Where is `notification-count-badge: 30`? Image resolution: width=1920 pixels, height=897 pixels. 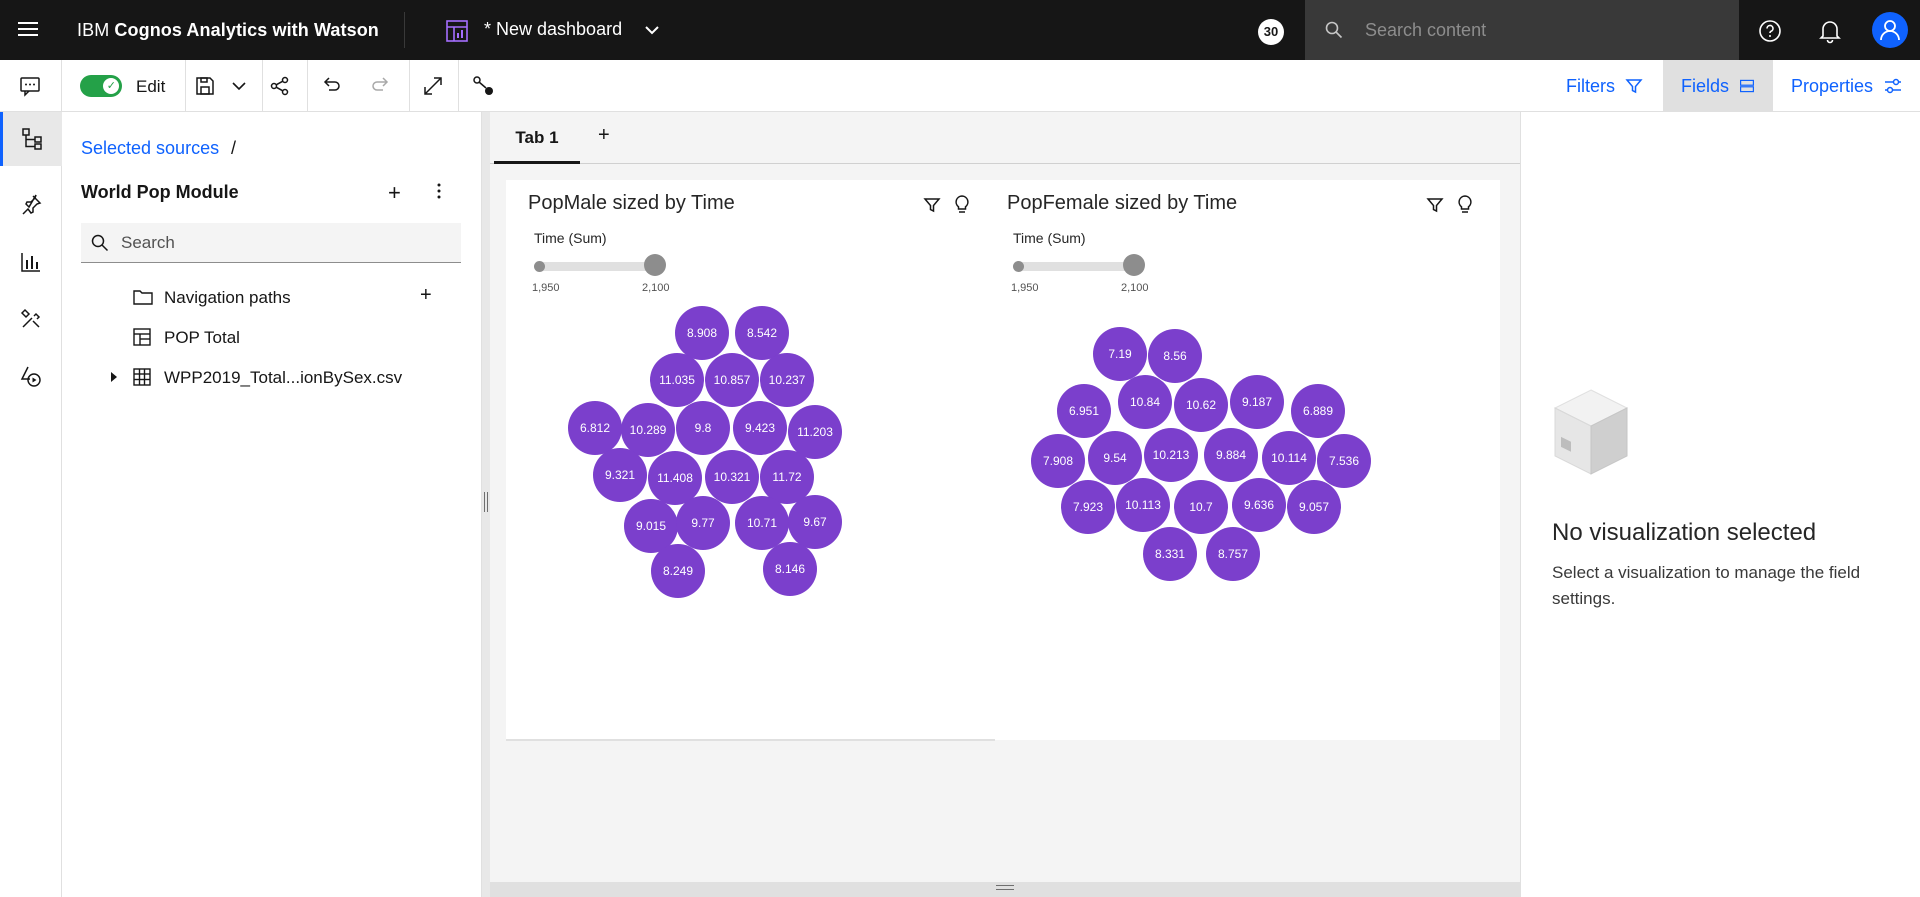 notification-count-badge: 30 is located at coordinates (1271, 32).